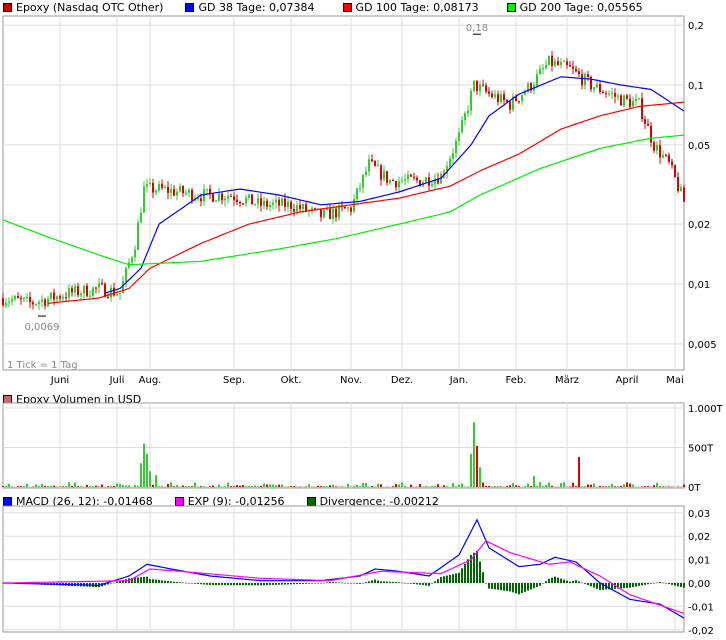  Describe the element at coordinates (234, 380) in the screenshot. I see `x-tick-label: Sep.` at that location.